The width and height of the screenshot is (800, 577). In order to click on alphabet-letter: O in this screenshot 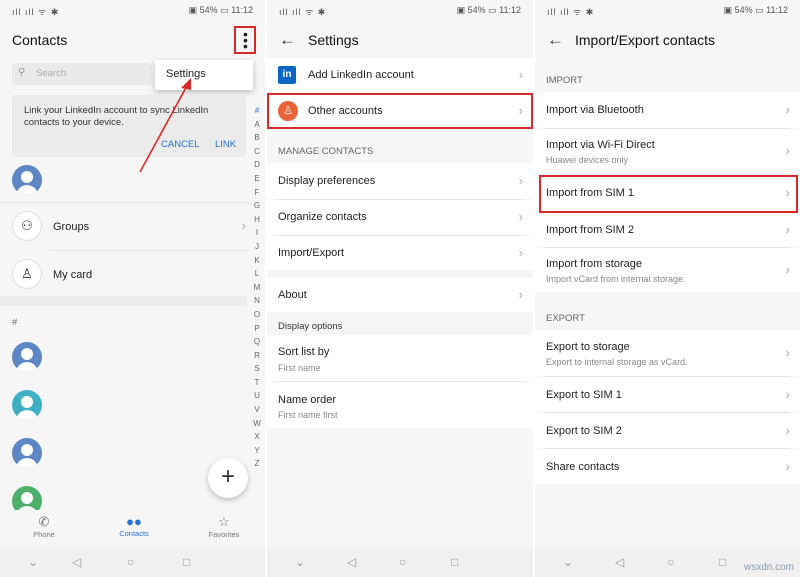, I will do `click(257, 315)`.